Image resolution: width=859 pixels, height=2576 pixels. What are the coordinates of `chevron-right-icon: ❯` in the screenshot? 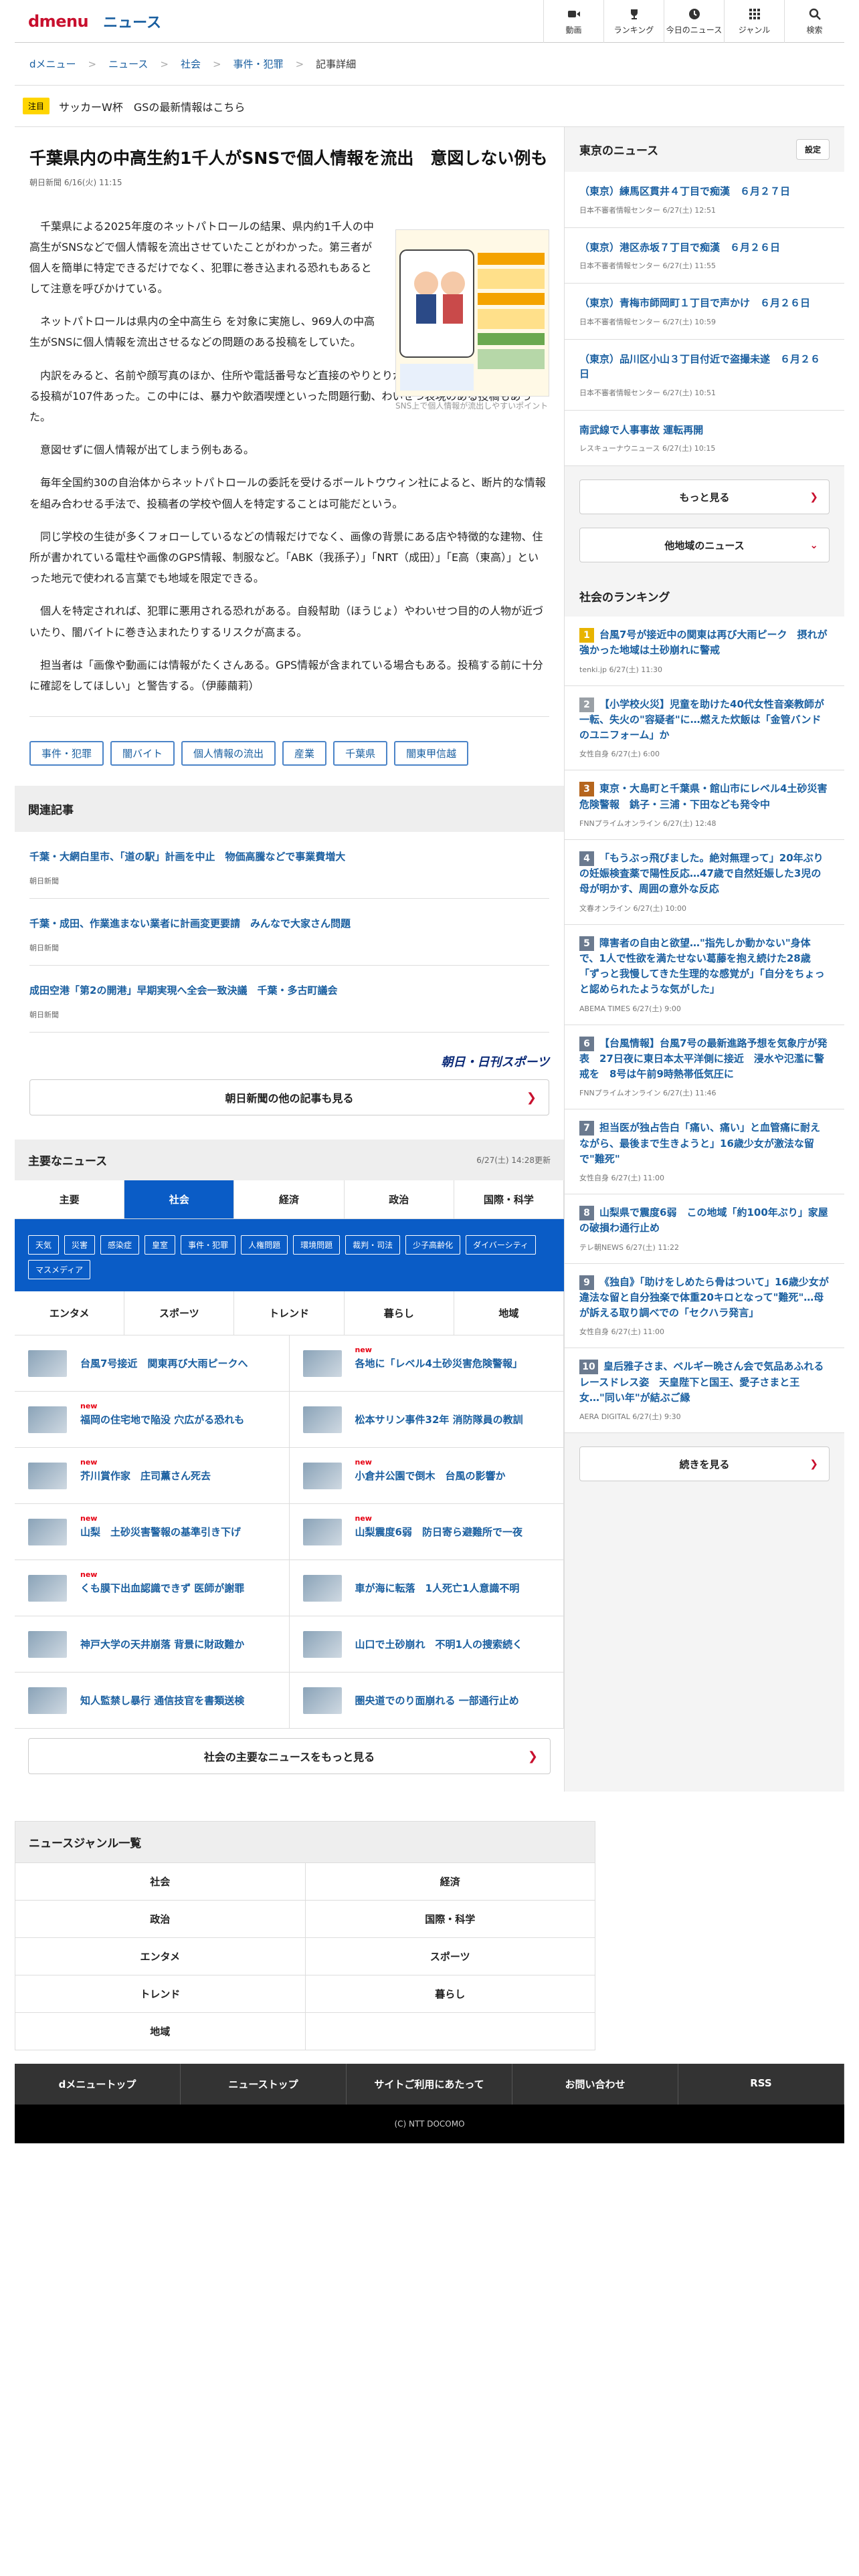 It's located at (813, 497).